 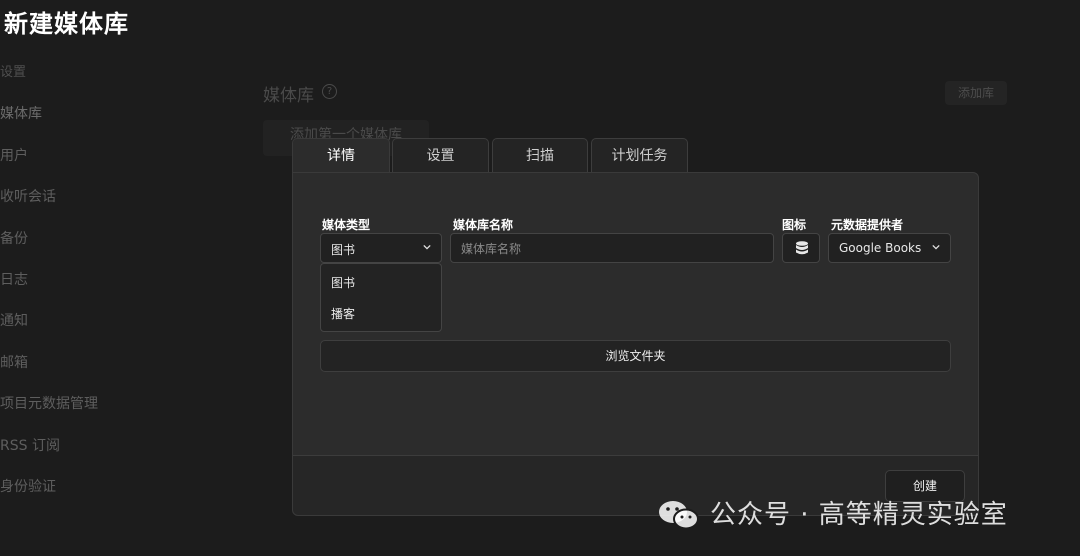 What do you see at coordinates (75, 409) in the screenshot?
I see `sidebar-item-item-metadata: 项目元数据管理` at bounding box center [75, 409].